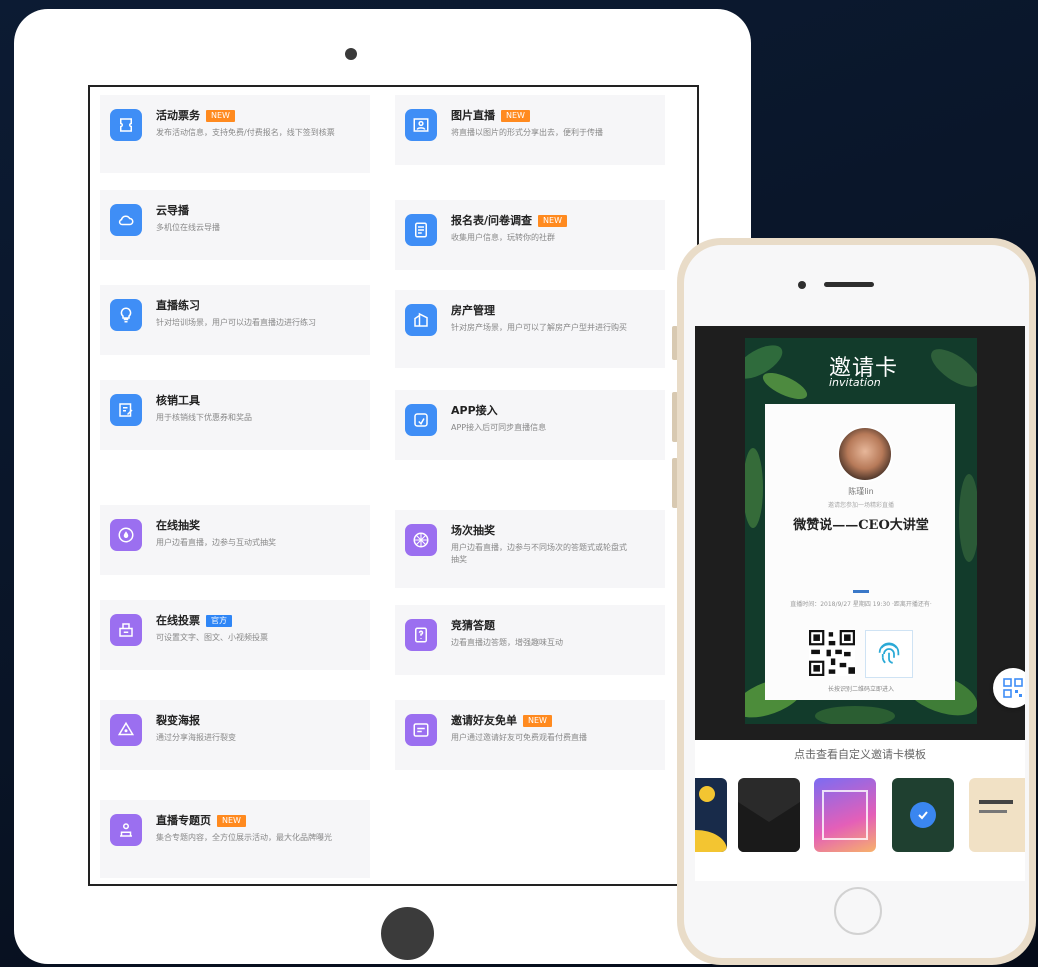 Image resolution: width=1038 pixels, height=967 pixels. Describe the element at coordinates (858, 911) in the screenshot. I see `phone-home-button` at that location.